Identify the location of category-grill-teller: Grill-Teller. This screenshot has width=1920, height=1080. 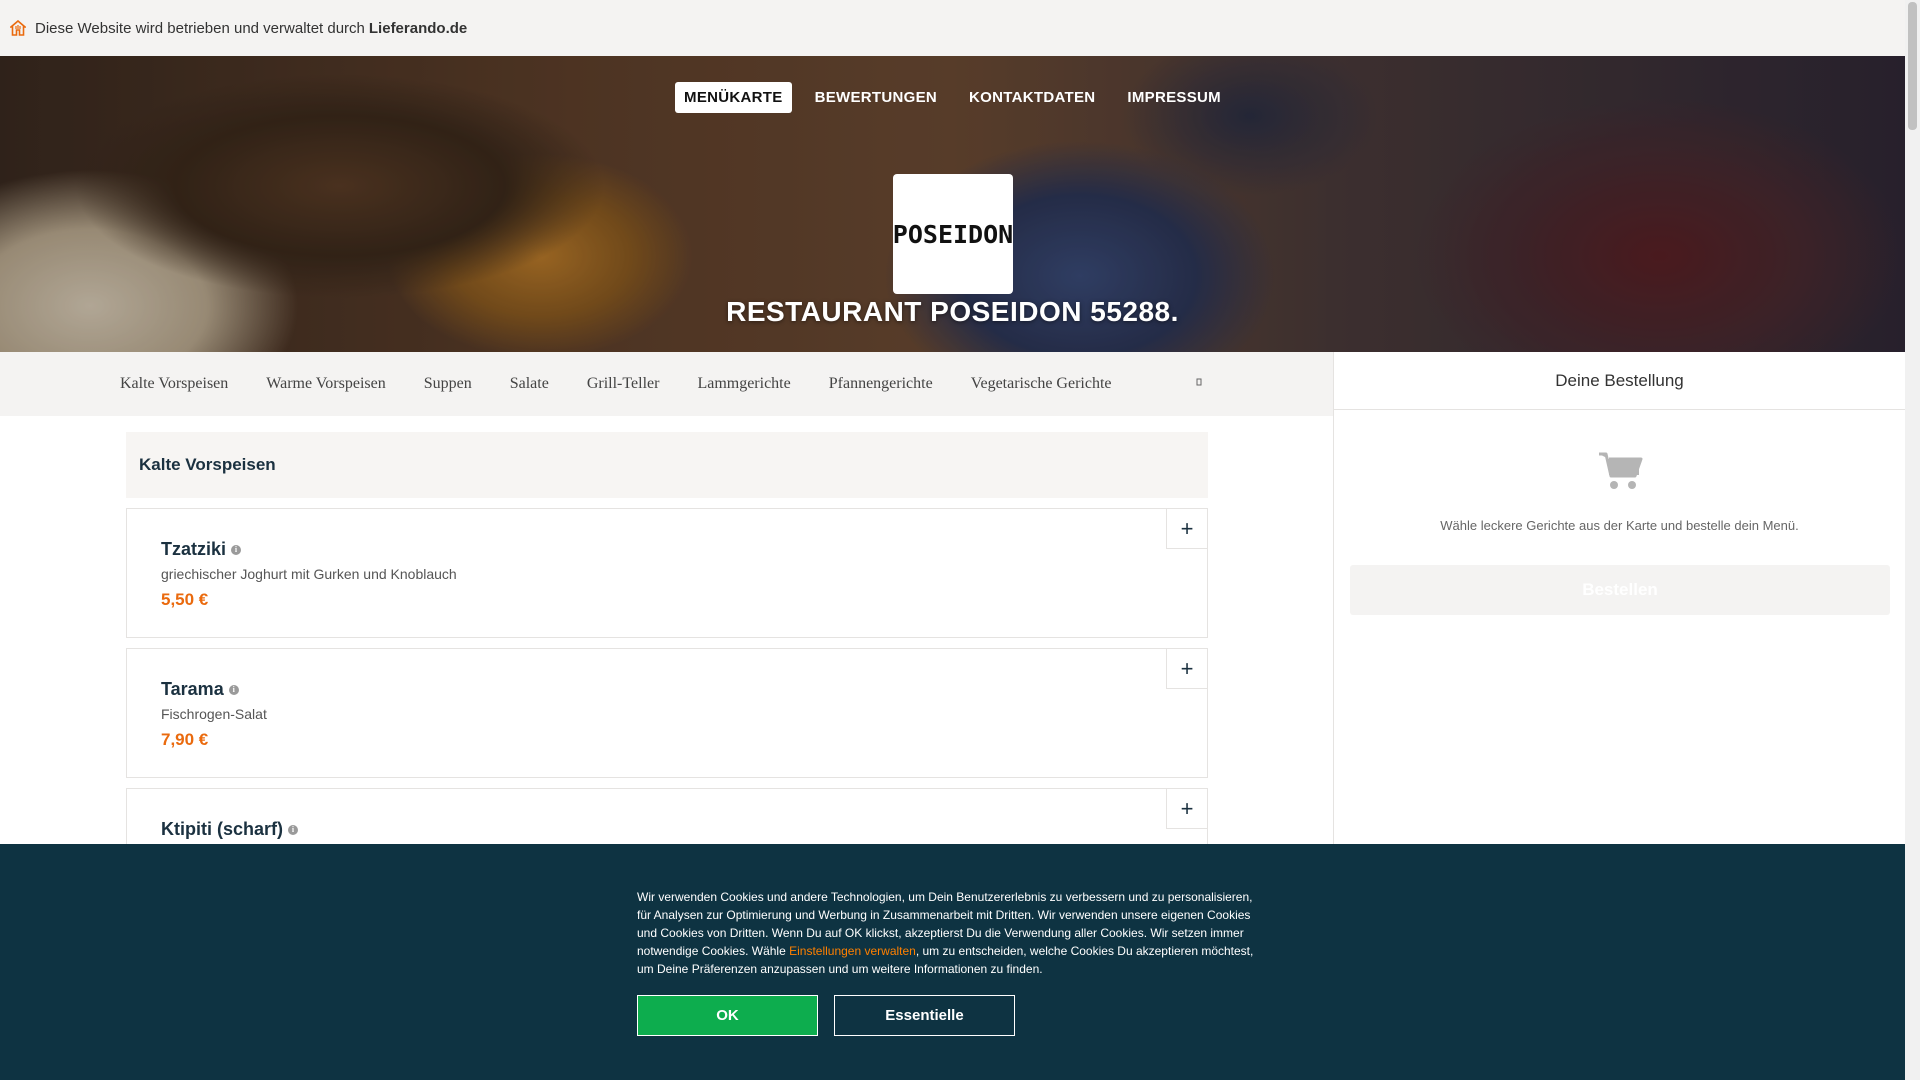
(623, 384).